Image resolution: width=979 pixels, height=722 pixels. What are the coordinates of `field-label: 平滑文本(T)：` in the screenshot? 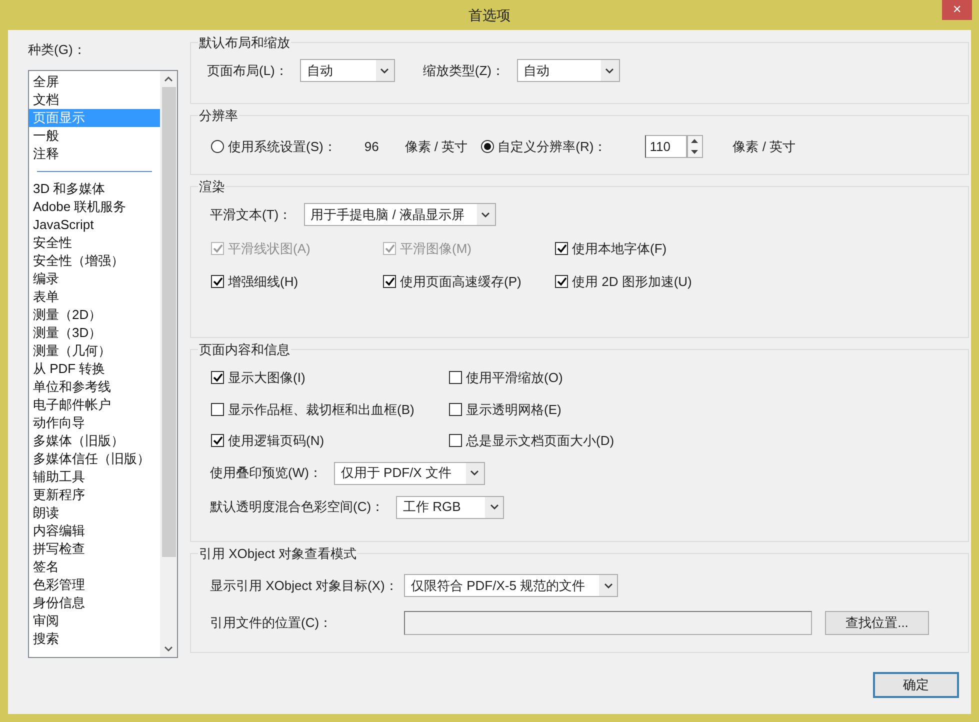 It's located at (251, 215).